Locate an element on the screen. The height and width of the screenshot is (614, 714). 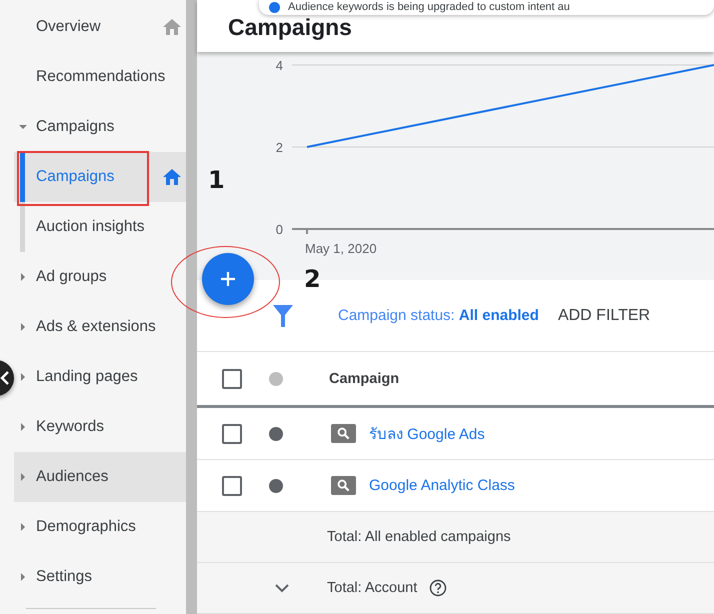
banner-text: Audience keywords is being upgraded to custom intent au is located at coordinates (429, 7).